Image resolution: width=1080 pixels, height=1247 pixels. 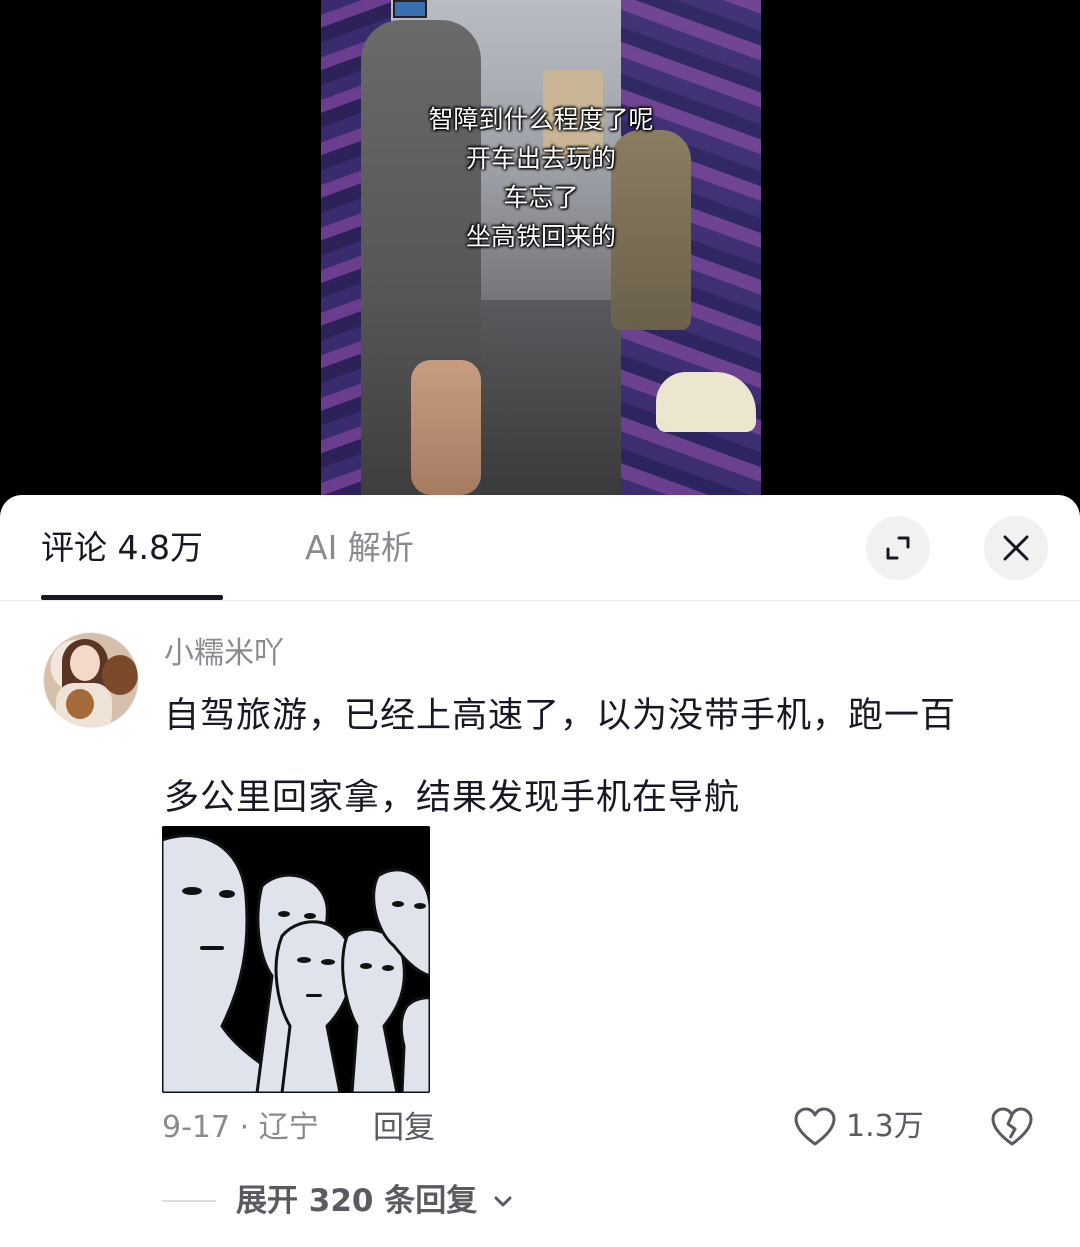 I want to click on close-icon, so click(x=1016, y=548).